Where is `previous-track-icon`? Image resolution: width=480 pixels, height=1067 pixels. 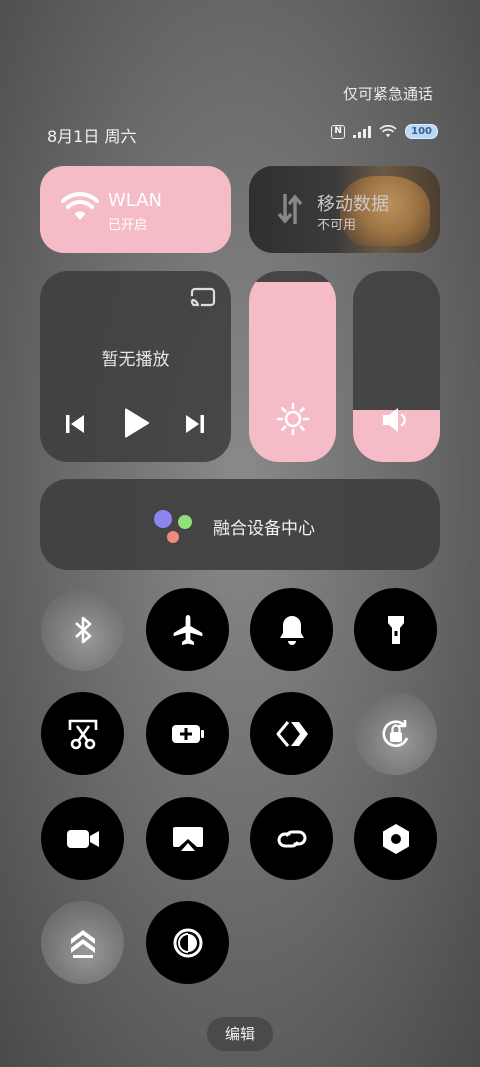 previous-track-icon is located at coordinates (75, 424).